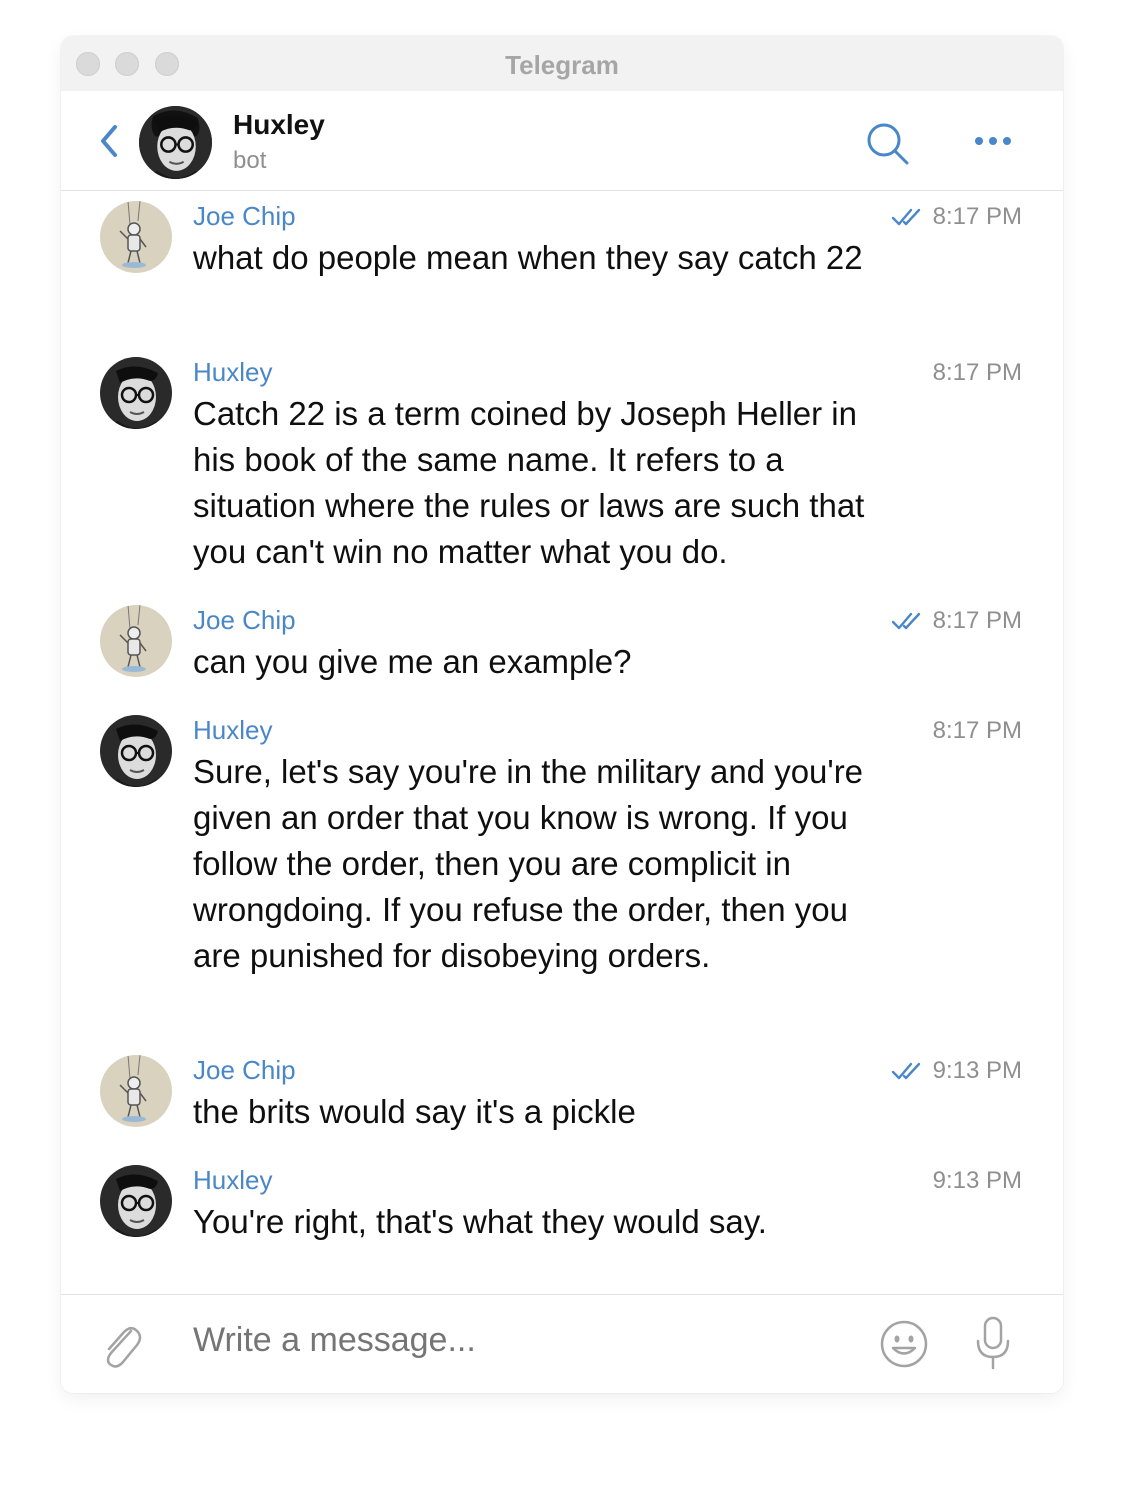  I want to click on message-text: can you give me an example?, so click(412, 661).